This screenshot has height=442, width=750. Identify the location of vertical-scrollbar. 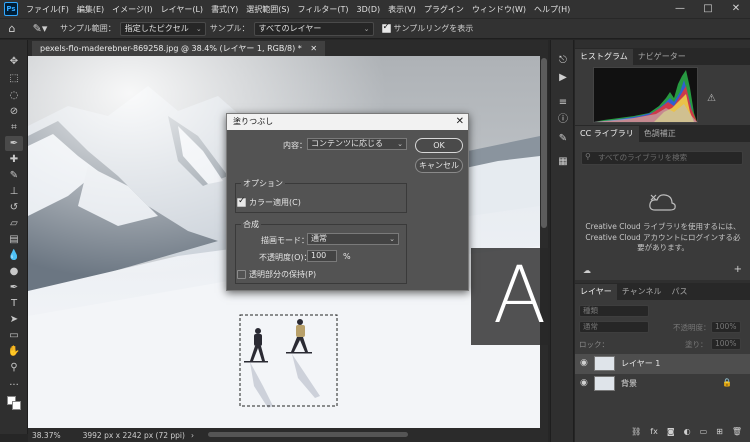
(544, 242).